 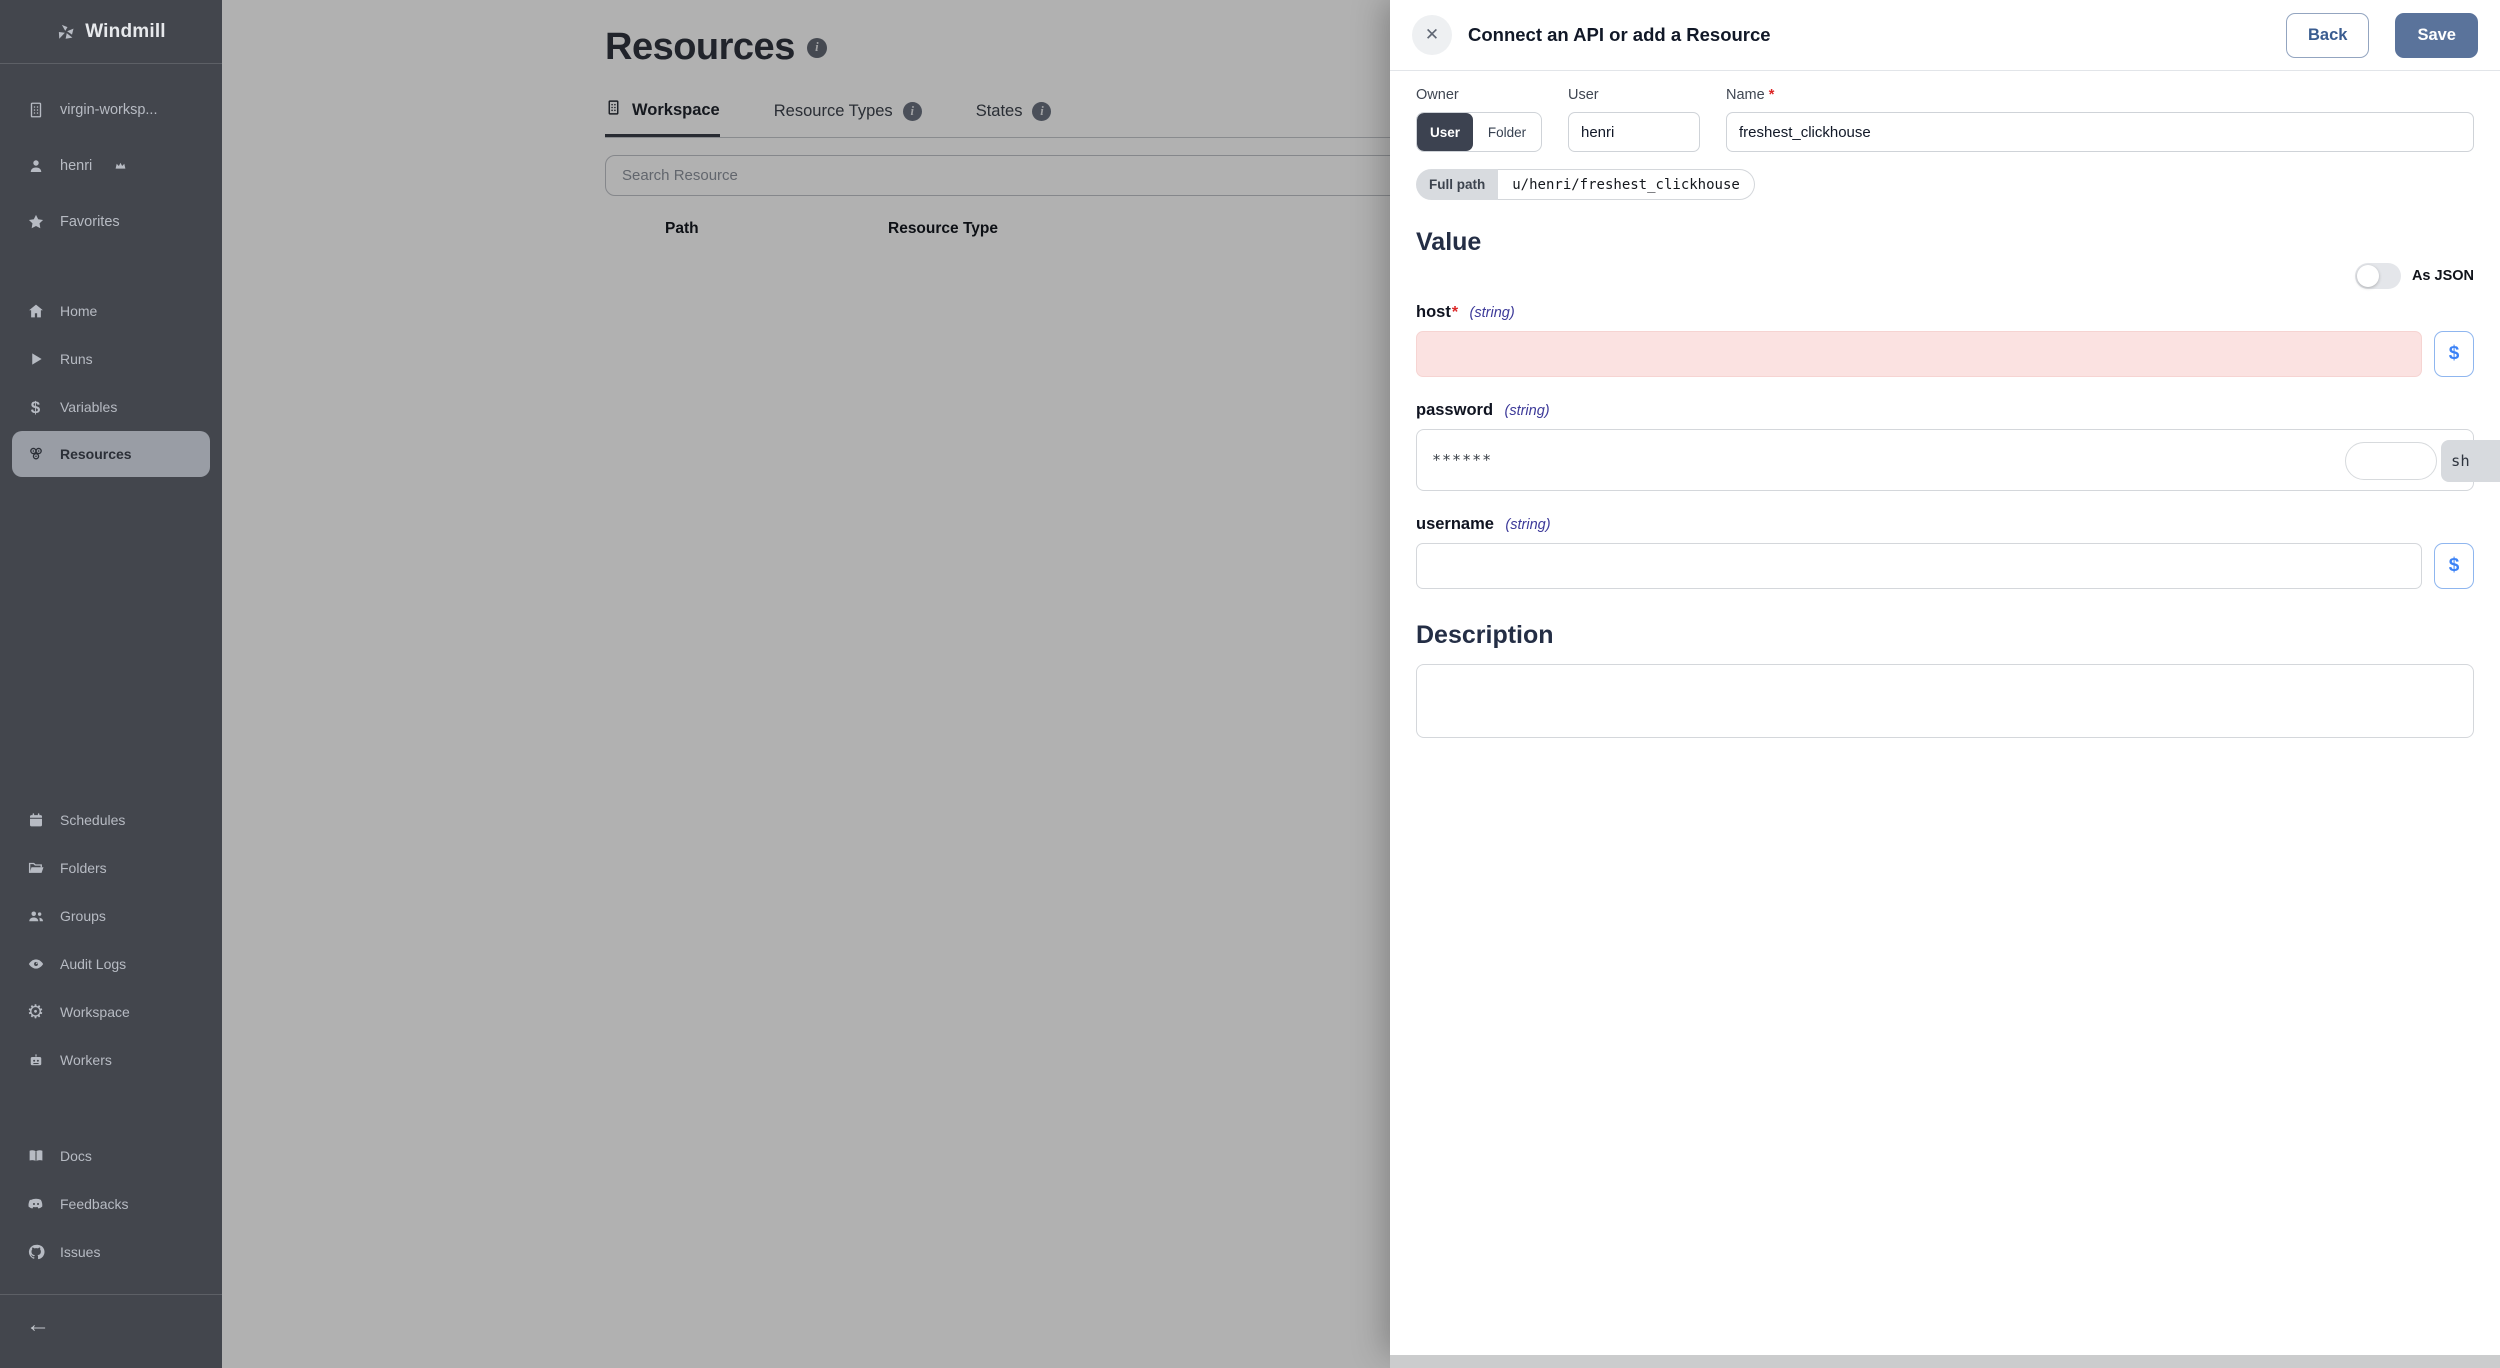 What do you see at coordinates (38, 1324) in the screenshot?
I see `arrow-left-icon: ←` at bounding box center [38, 1324].